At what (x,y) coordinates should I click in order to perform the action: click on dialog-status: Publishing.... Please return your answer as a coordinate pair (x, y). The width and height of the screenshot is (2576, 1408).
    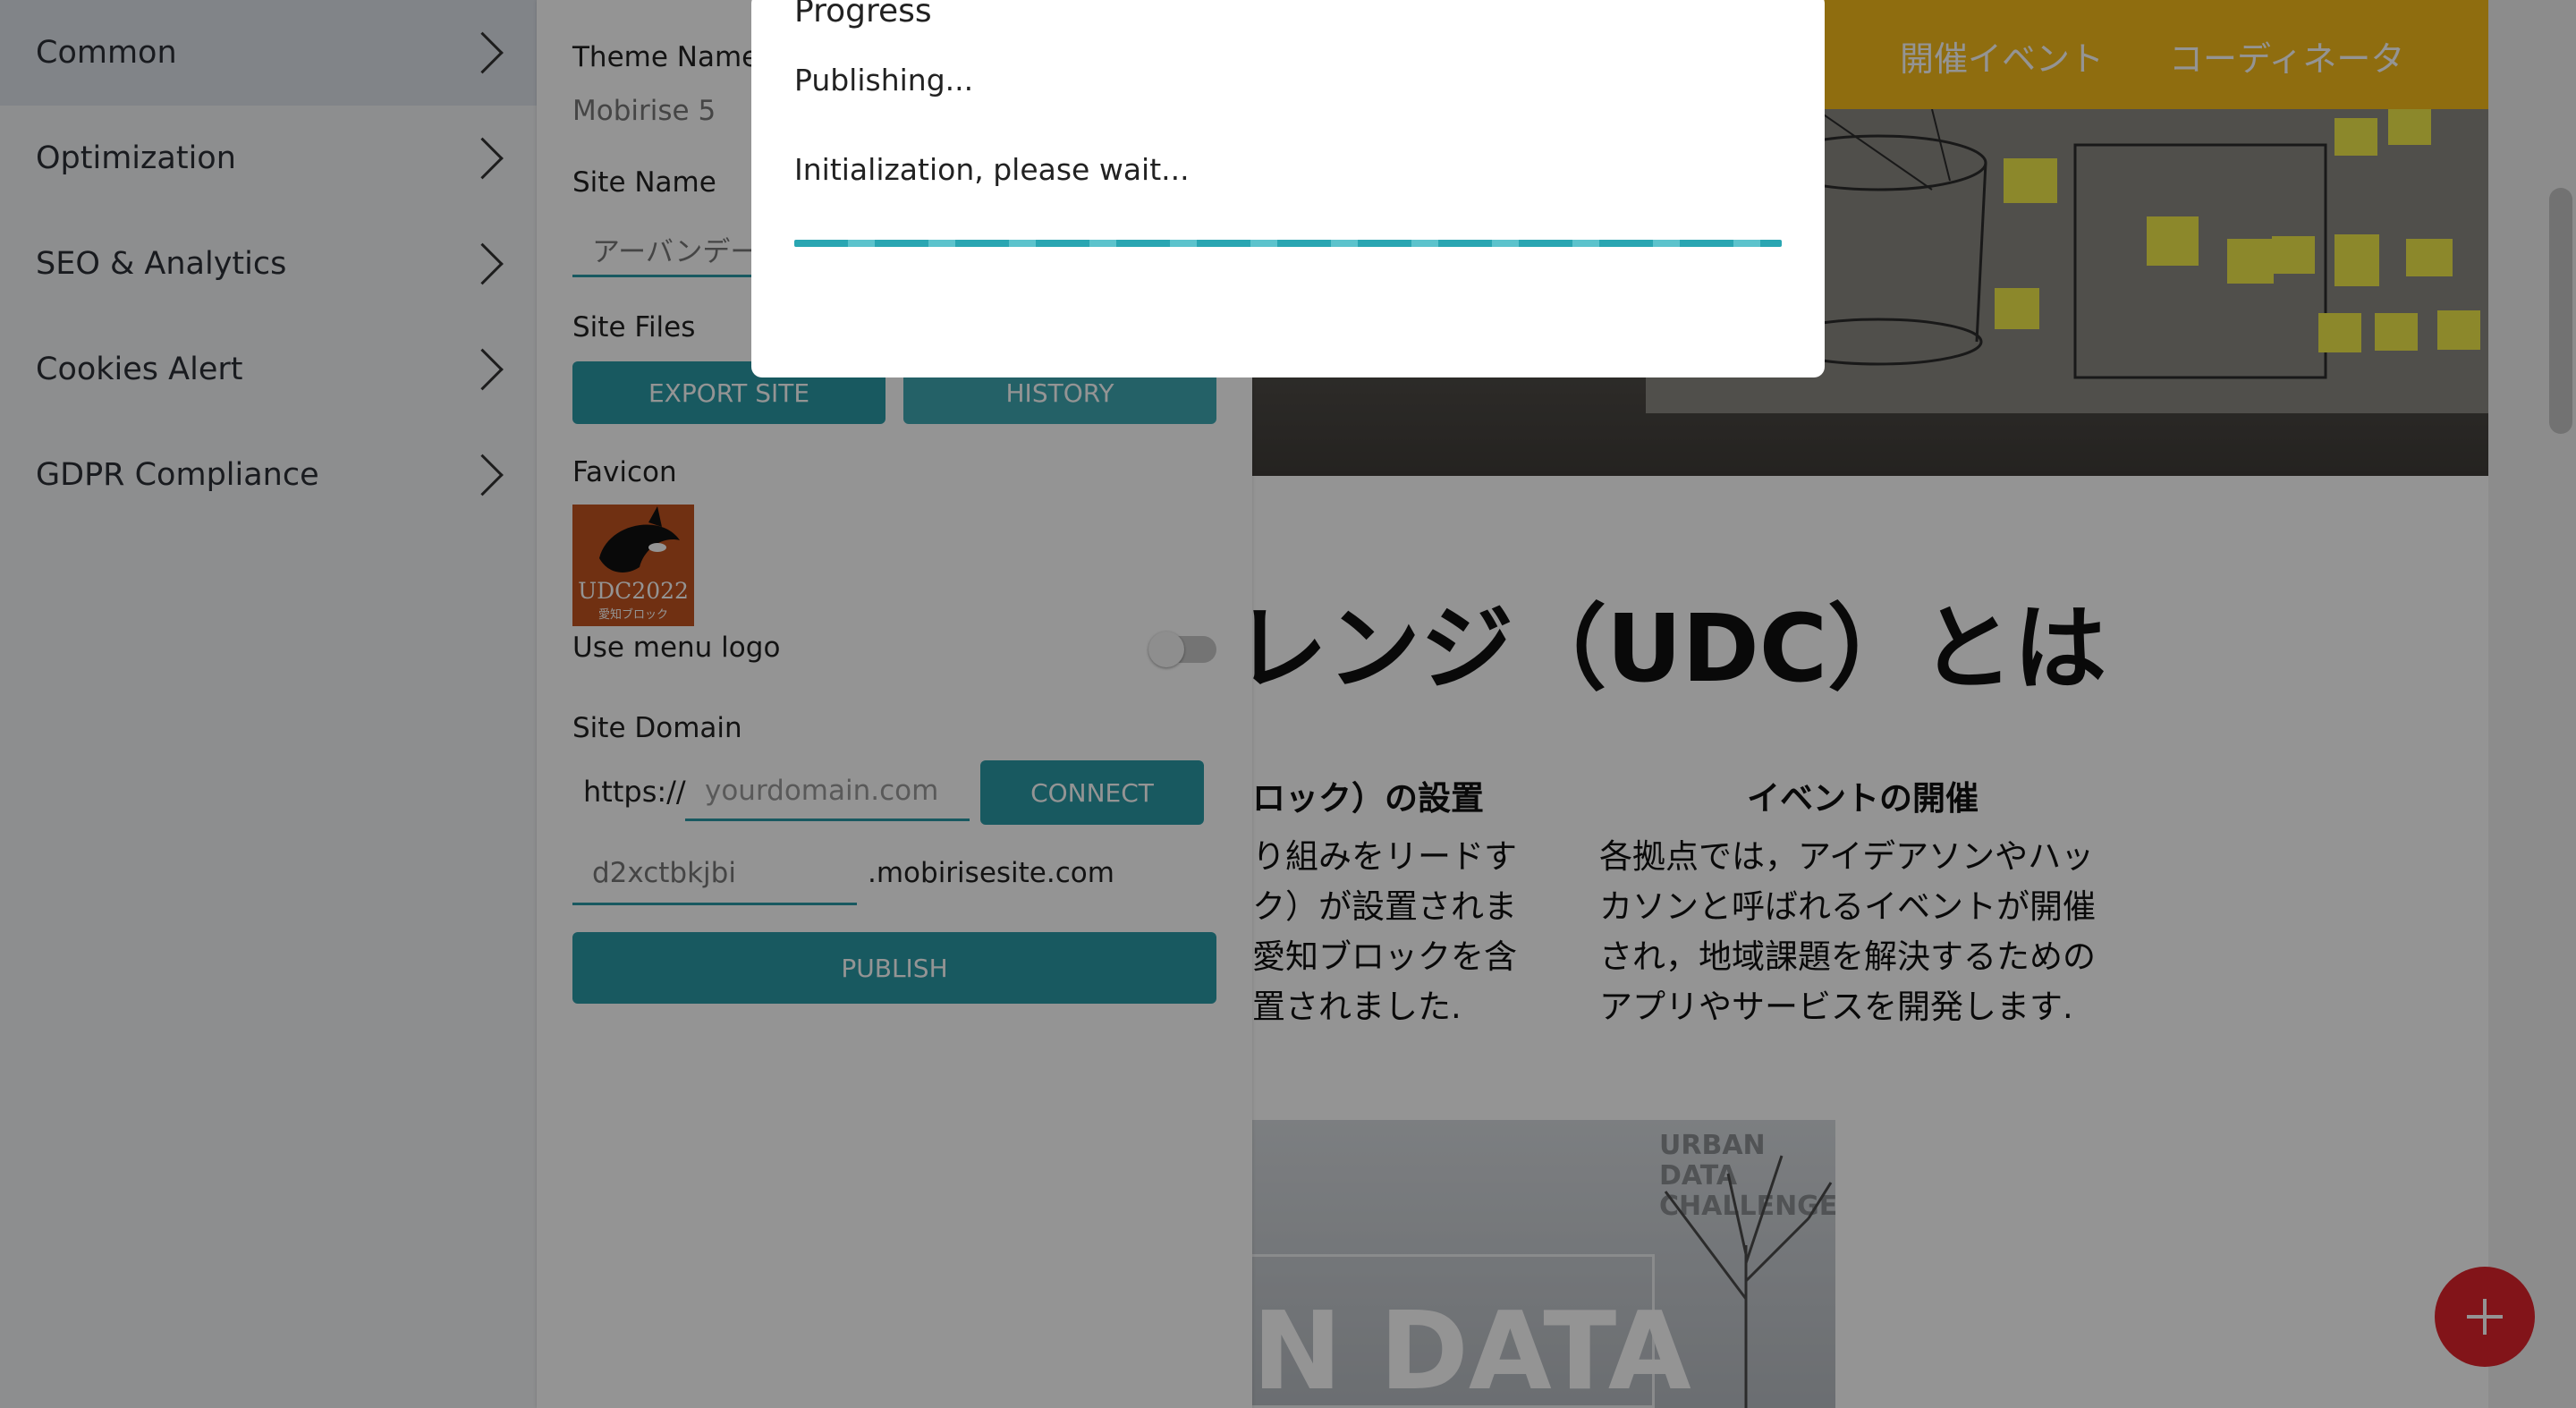
    Looking at the image, I should click on (884, 80).